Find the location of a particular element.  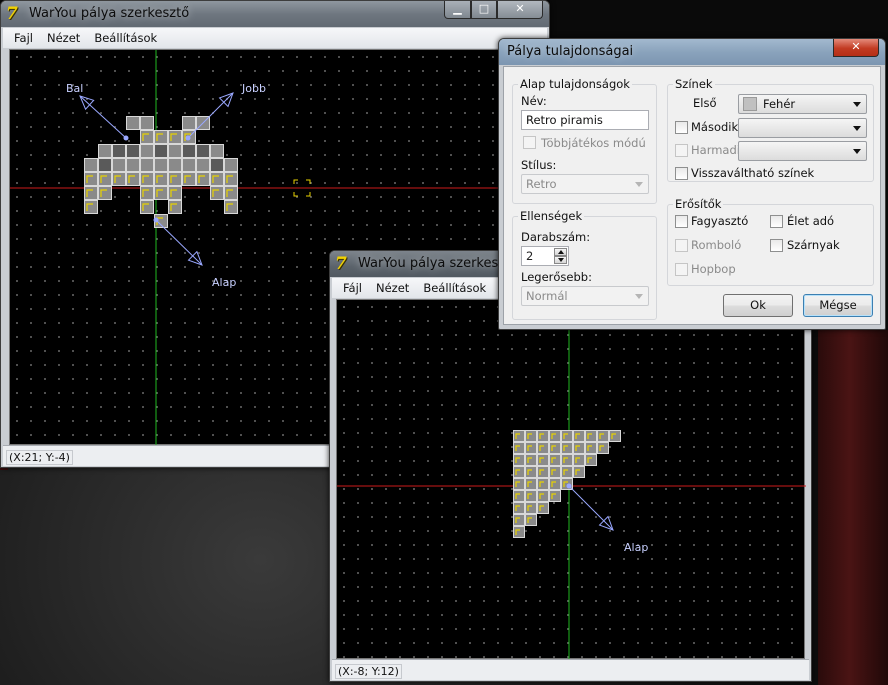

name-label: Név: is located at coordinates (534, 101).